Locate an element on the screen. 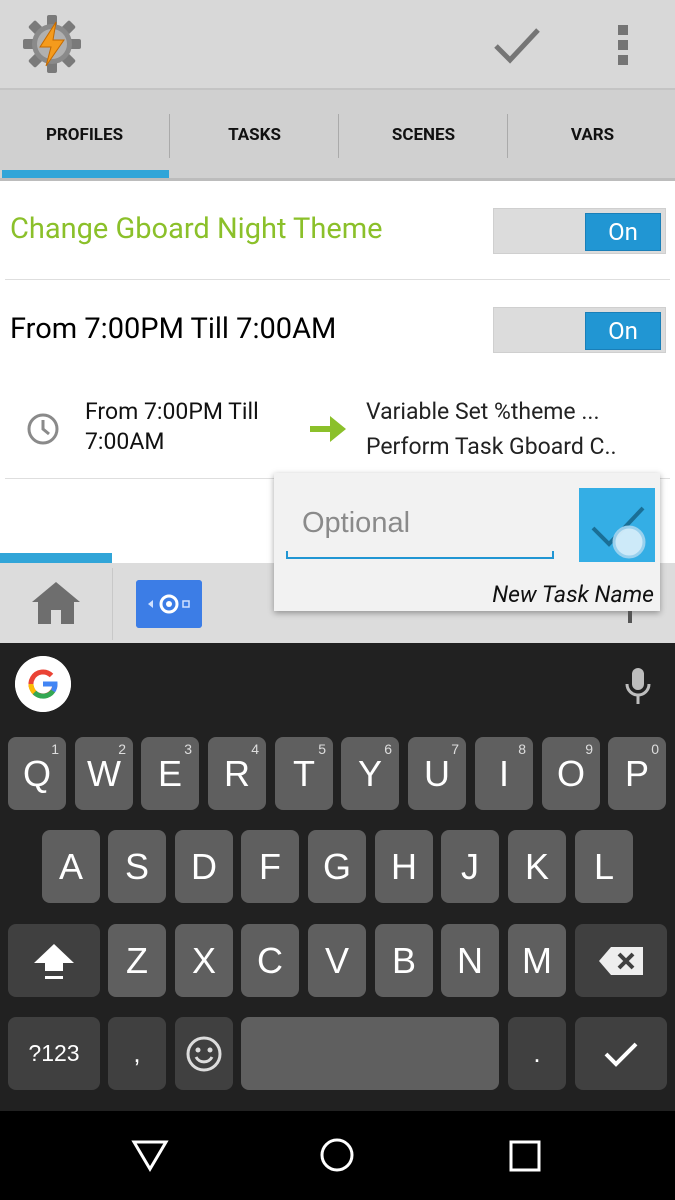 This screenshot has width=675, height=1200. progress-indicator is located at coordinates (56, 558).